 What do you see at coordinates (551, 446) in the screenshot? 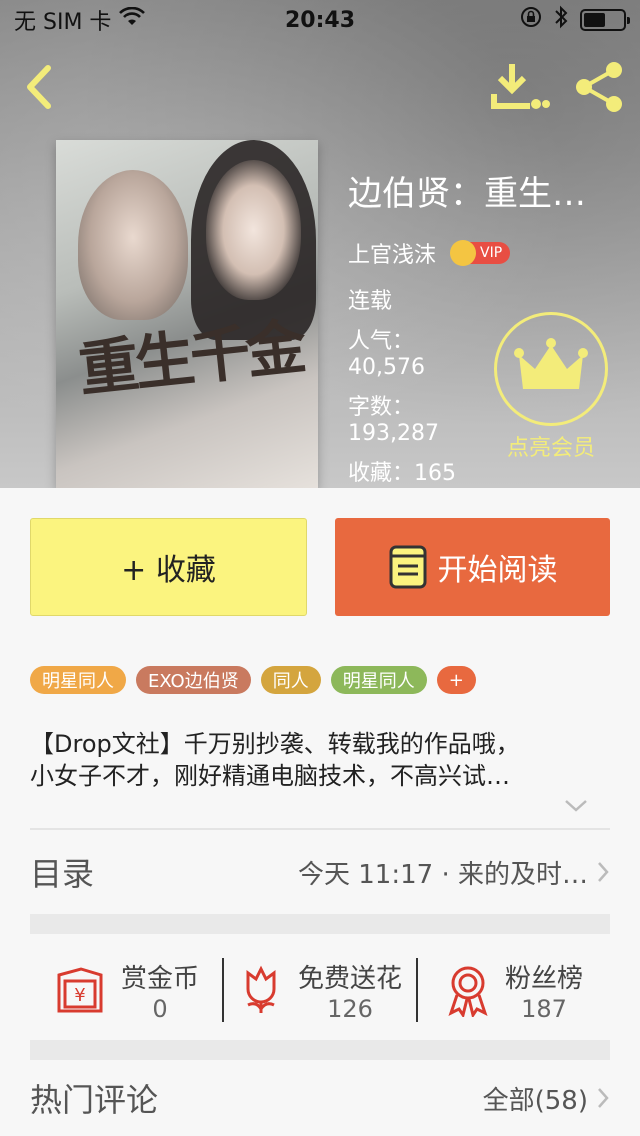
I see `vip-member-label: 点亮会员` at bounding box center [551, 446].